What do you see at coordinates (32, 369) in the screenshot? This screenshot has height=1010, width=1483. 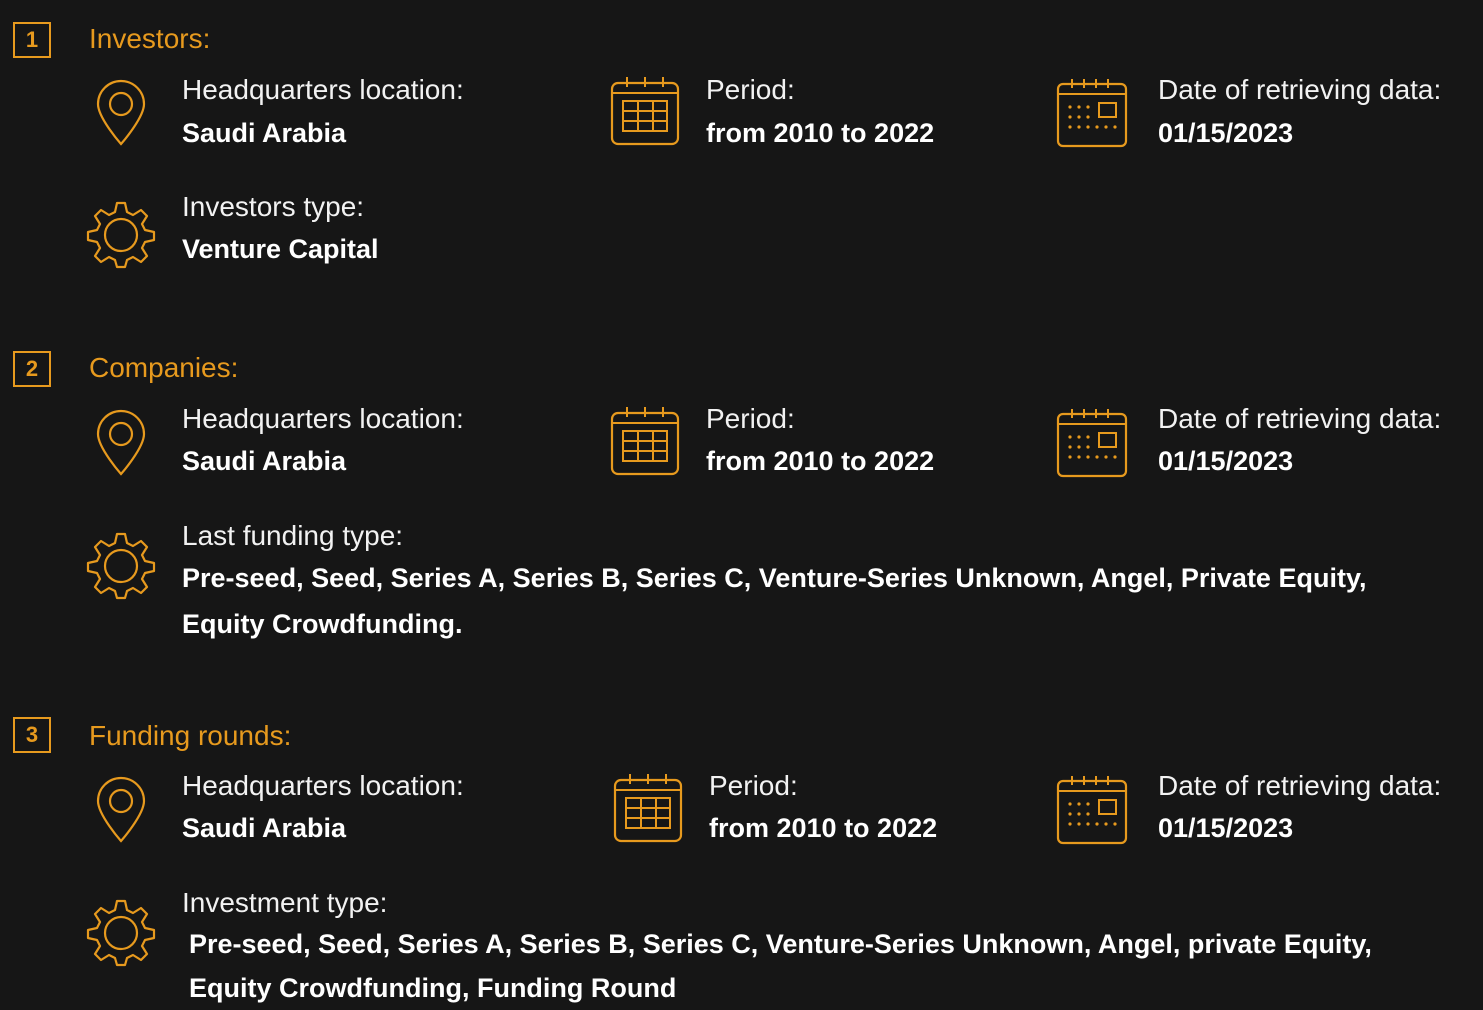 I see `section-number-badge: 2` at bounding box center [32, 369].